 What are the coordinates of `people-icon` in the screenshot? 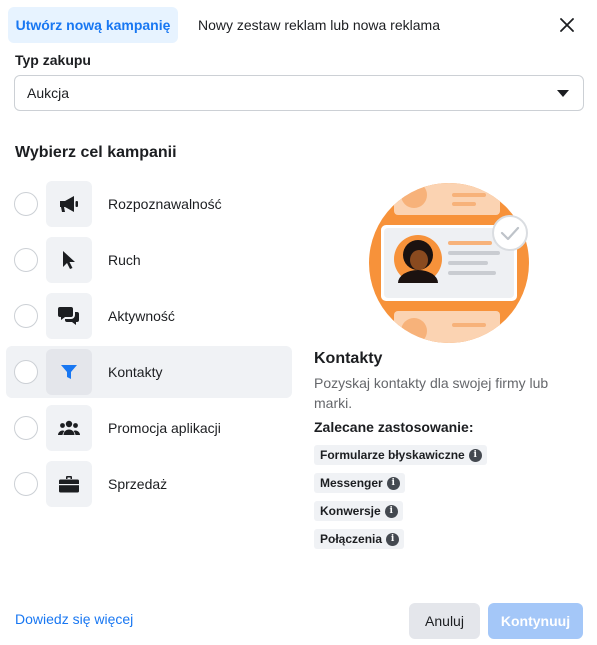 It's located at (69, 427).